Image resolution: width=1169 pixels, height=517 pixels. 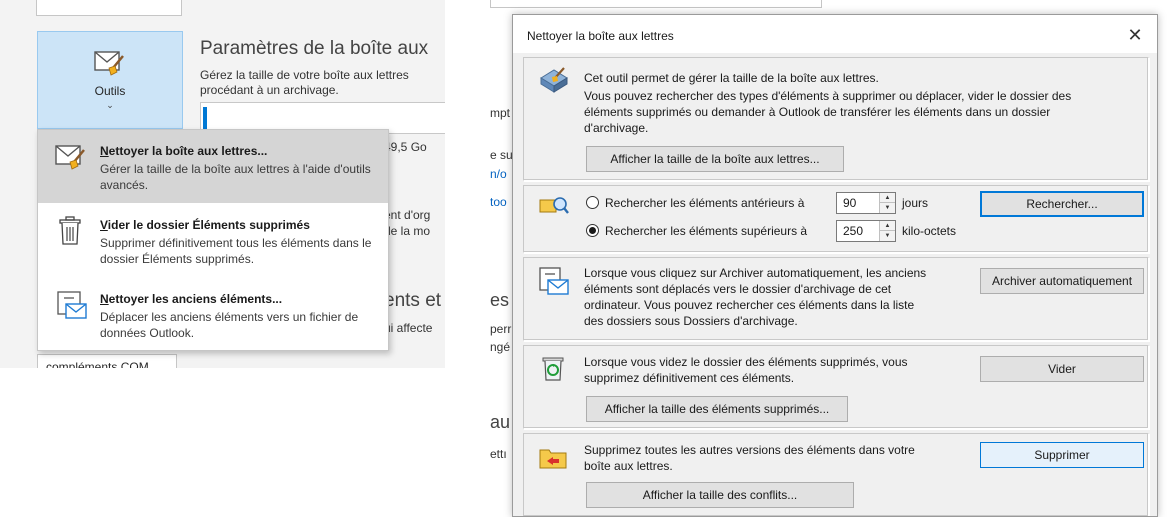 I want to click on older-than-radio, so click(x=592, y=202).